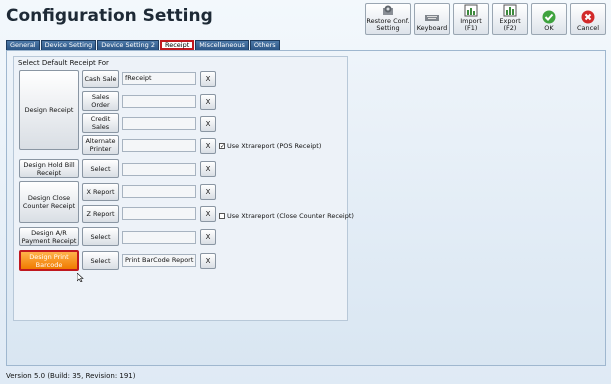  I want to click on tab-others: Others, so click(264, 45).